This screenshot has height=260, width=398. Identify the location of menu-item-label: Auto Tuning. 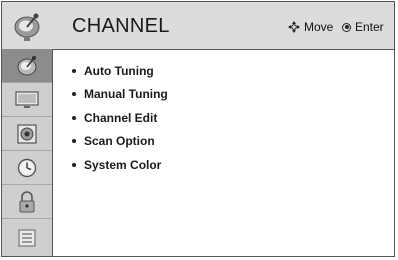
(119, 70).